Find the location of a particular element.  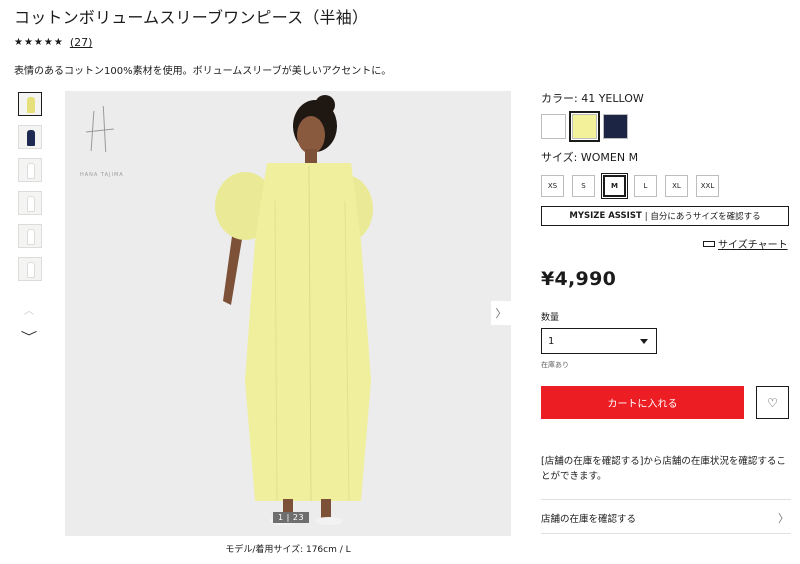

mysize-assist-text: | 自分にあうサイズを確認する is located at coordinates (702, 217).